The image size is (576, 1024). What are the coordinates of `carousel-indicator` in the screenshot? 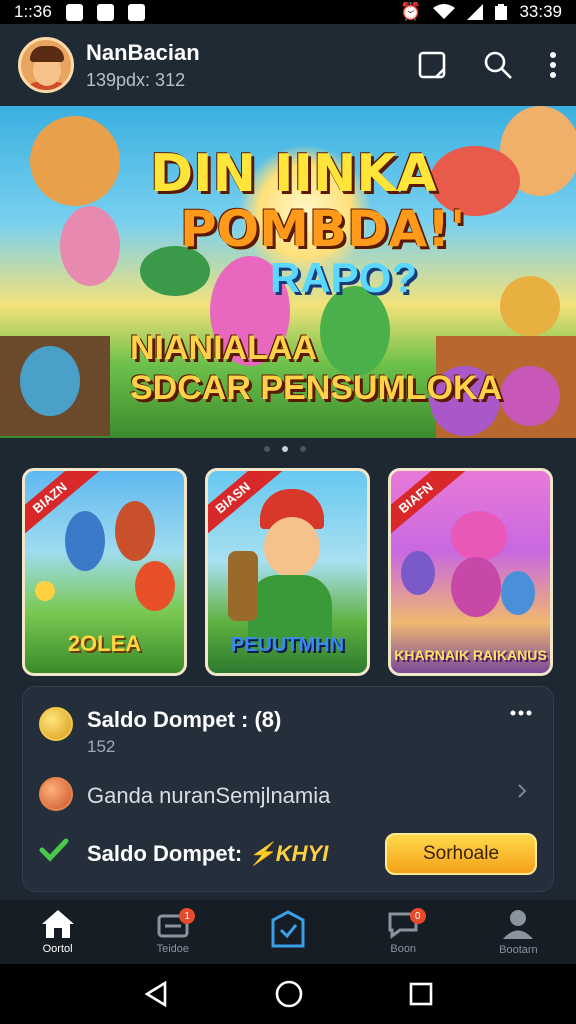 It's located at (285, 449).